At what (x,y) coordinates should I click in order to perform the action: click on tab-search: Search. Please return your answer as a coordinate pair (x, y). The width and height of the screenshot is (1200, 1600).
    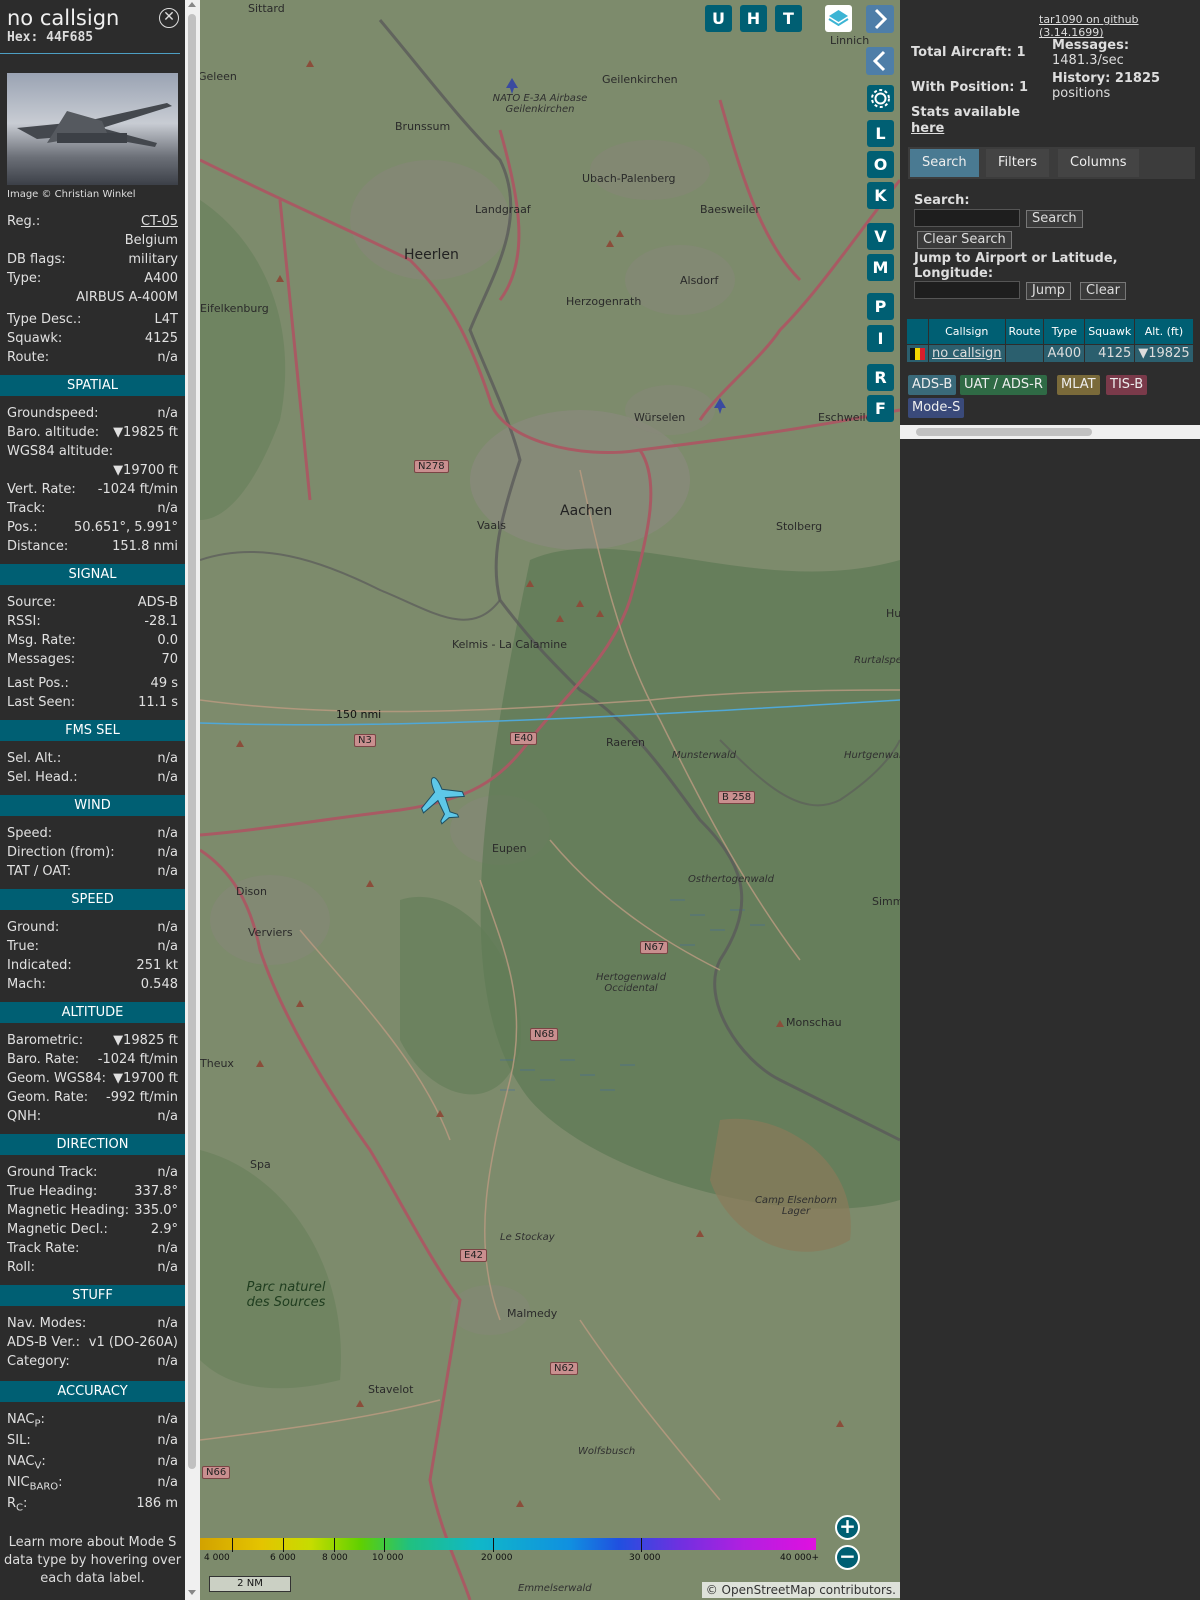
    Looking at the image, I should click on (944, 163).